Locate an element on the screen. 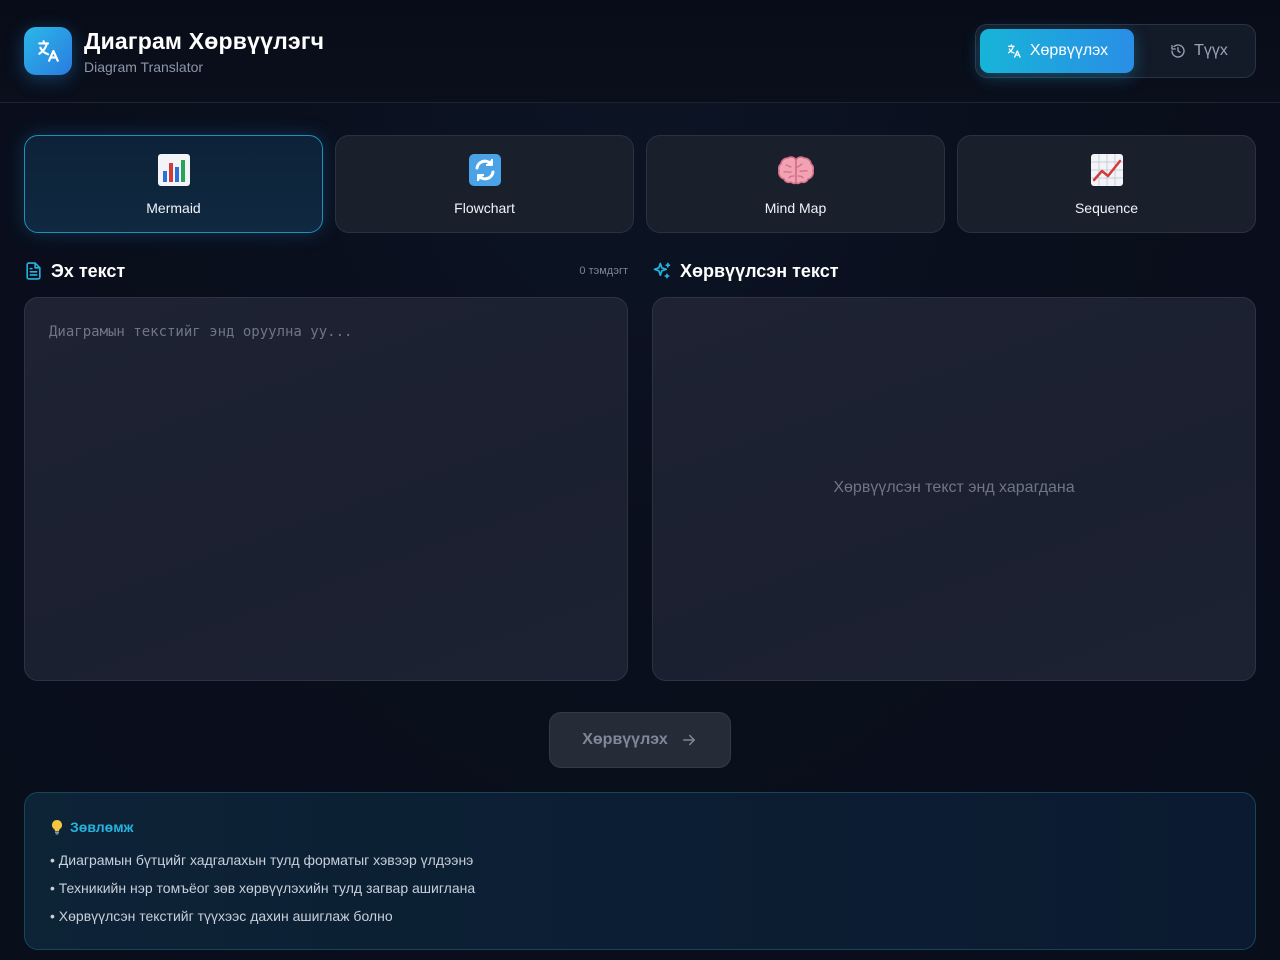 The image size is (1280, 960). diagram-type-mind-map: Mind Map is located at coordinates (795, 184).